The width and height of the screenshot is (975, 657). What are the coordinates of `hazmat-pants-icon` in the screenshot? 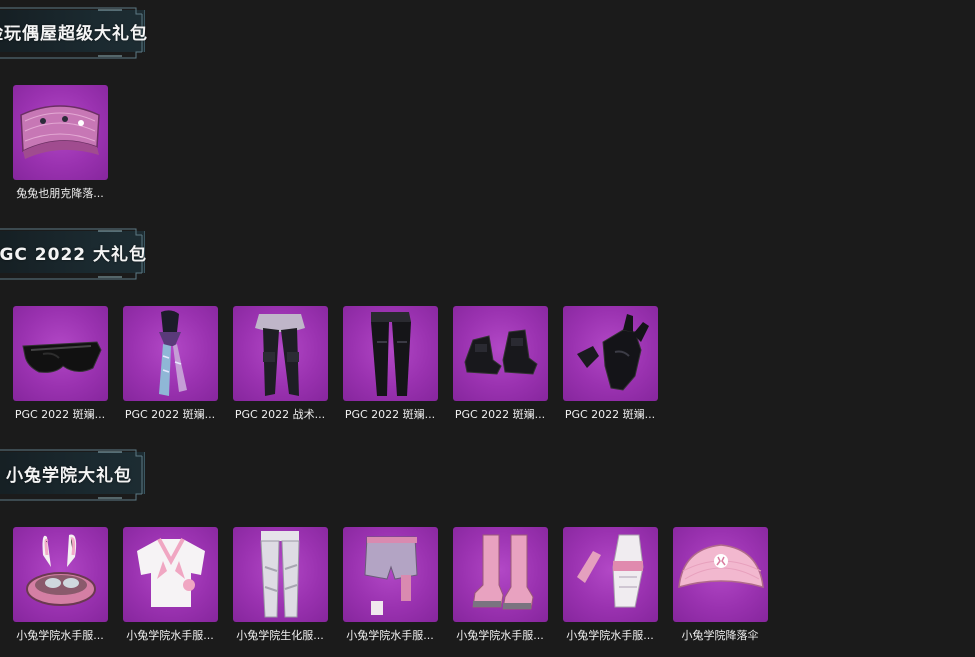 It's located at (279, 574).